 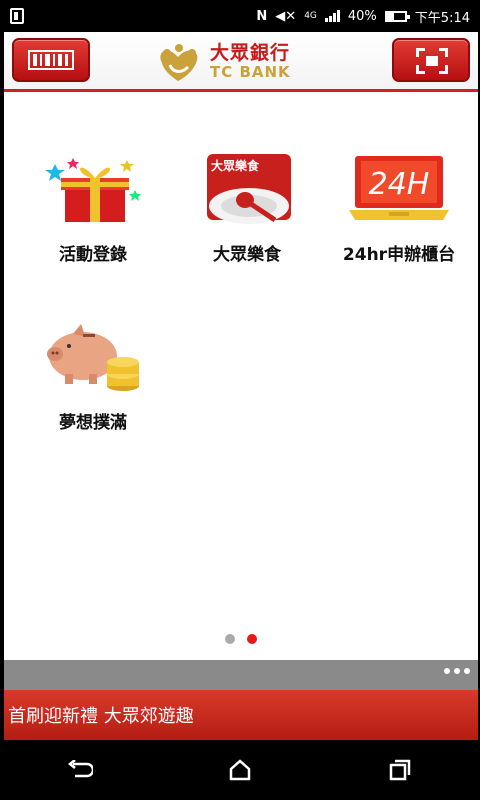 I want to click on system-navigation-bar, so click(x=240, y=770).